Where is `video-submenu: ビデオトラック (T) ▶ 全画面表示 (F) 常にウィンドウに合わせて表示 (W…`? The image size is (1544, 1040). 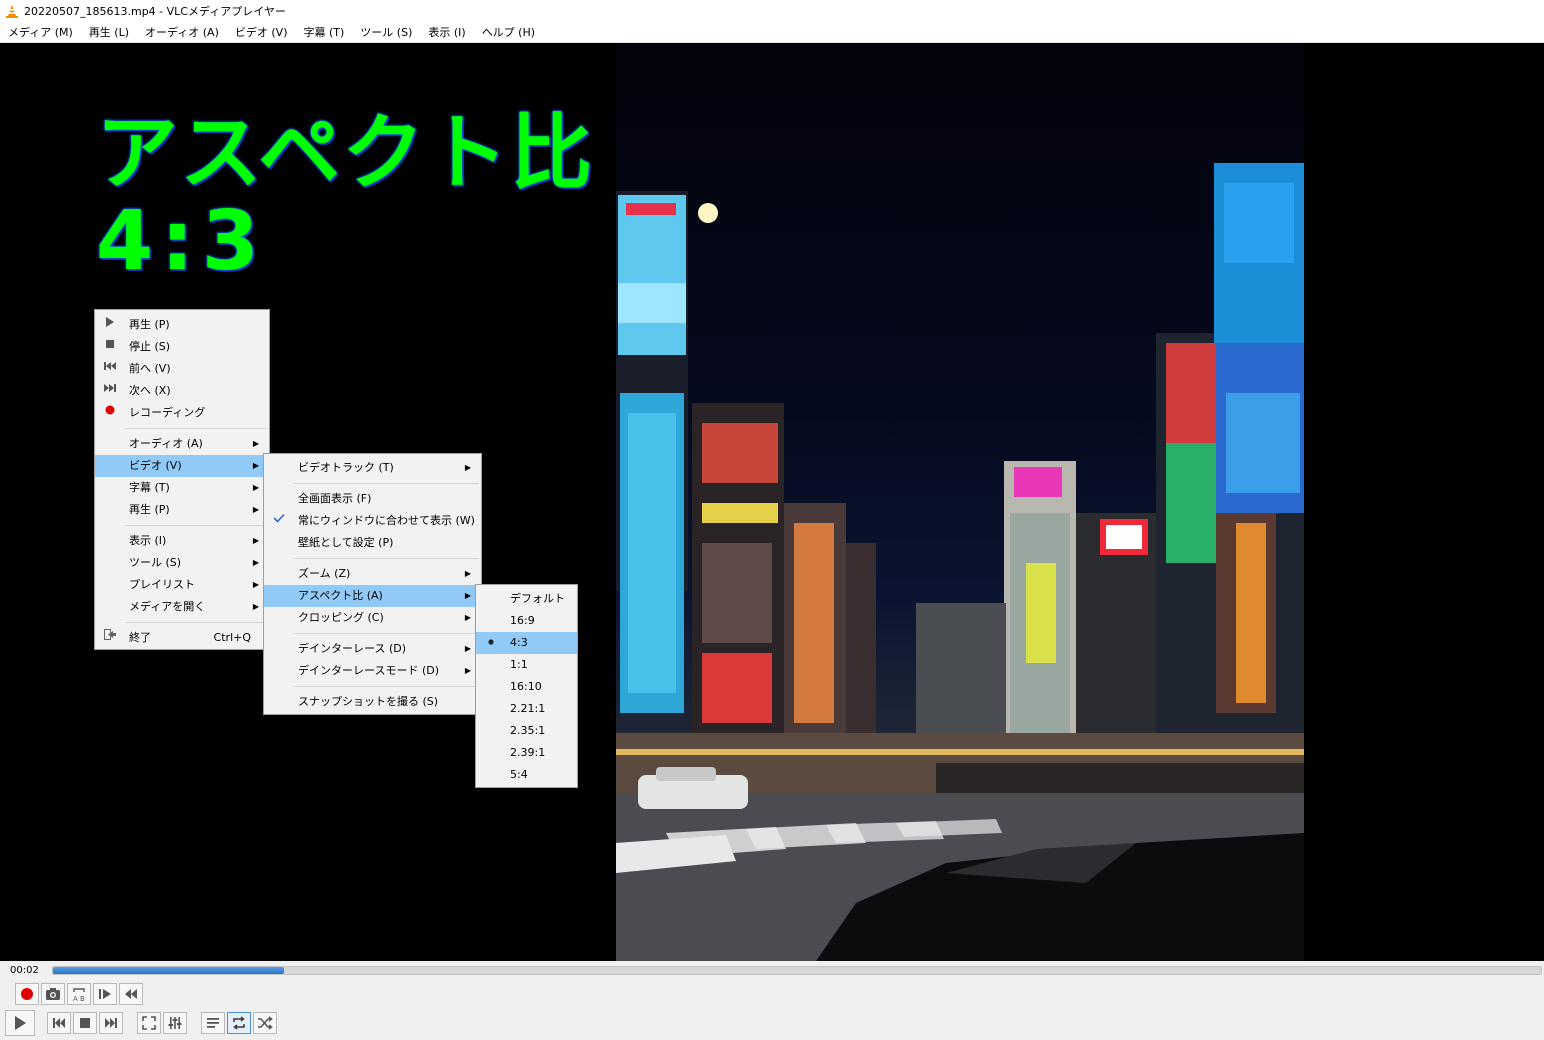 video-submenu: ビデオトラック (T) ▶ 全画面表示 (F) 常にウィンドウに合わせて表示 (W… is located at coordinates (372, 584).